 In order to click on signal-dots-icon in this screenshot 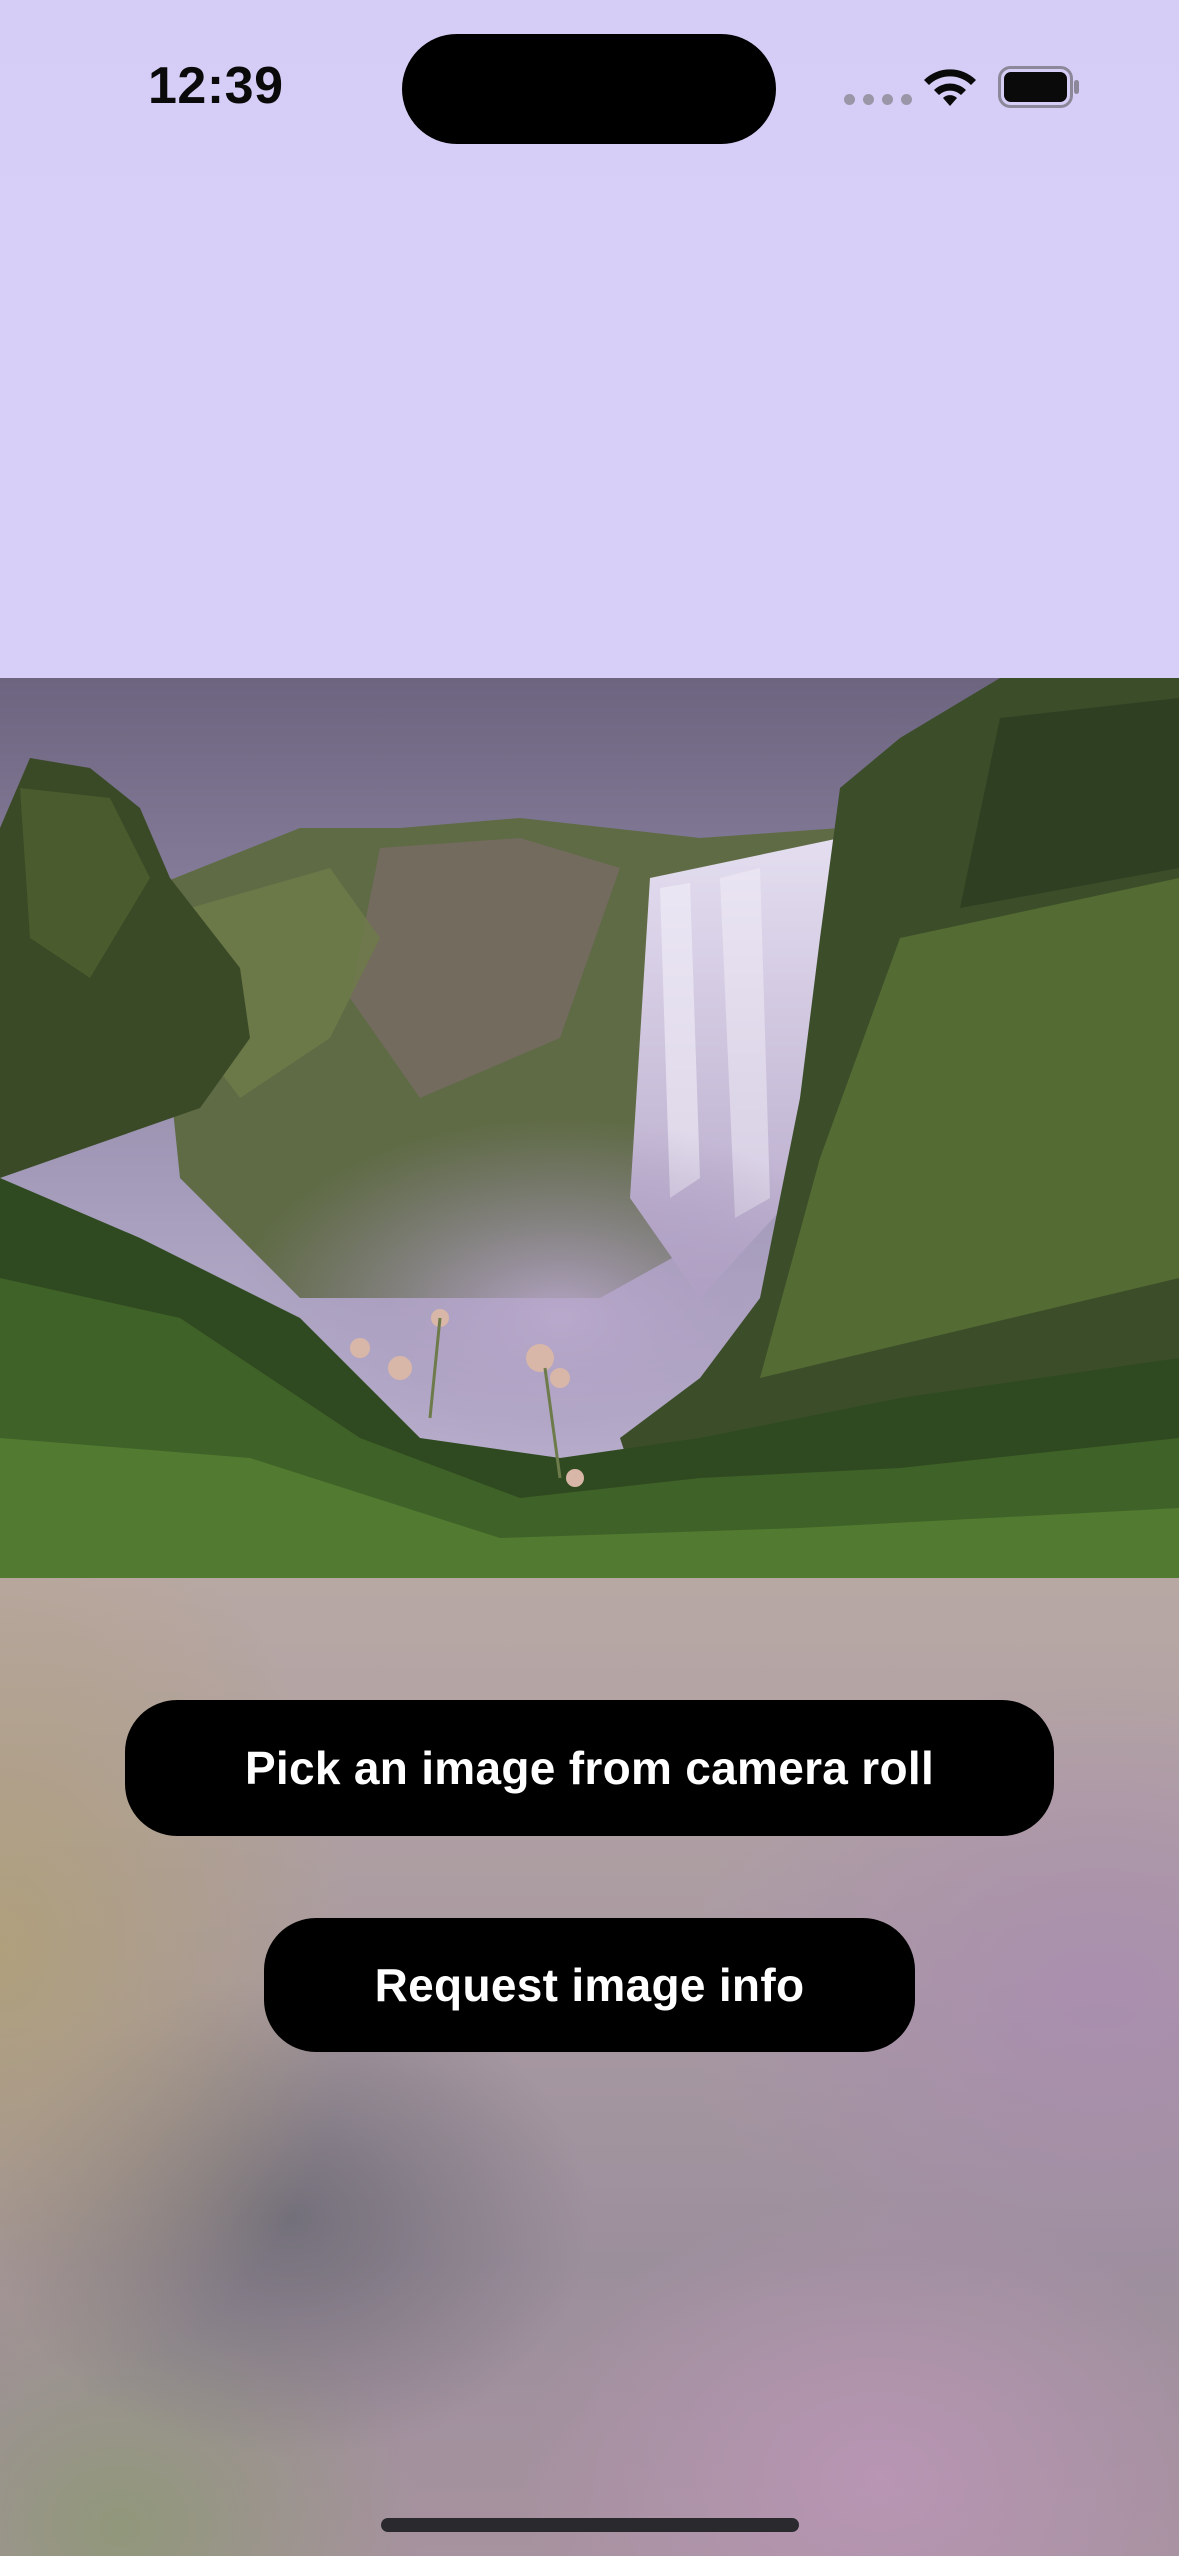, I will do `click(878, 99)`.